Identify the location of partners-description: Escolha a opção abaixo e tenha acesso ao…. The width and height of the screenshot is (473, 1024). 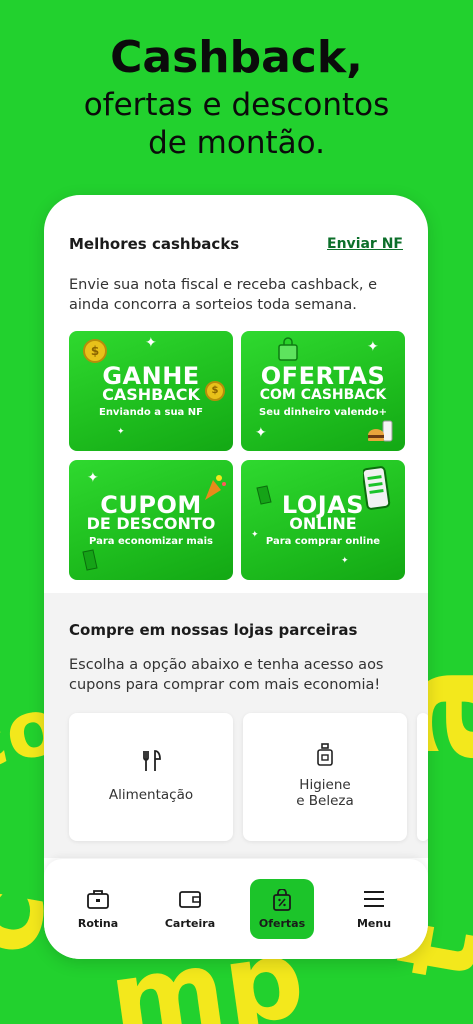
(226, 675).